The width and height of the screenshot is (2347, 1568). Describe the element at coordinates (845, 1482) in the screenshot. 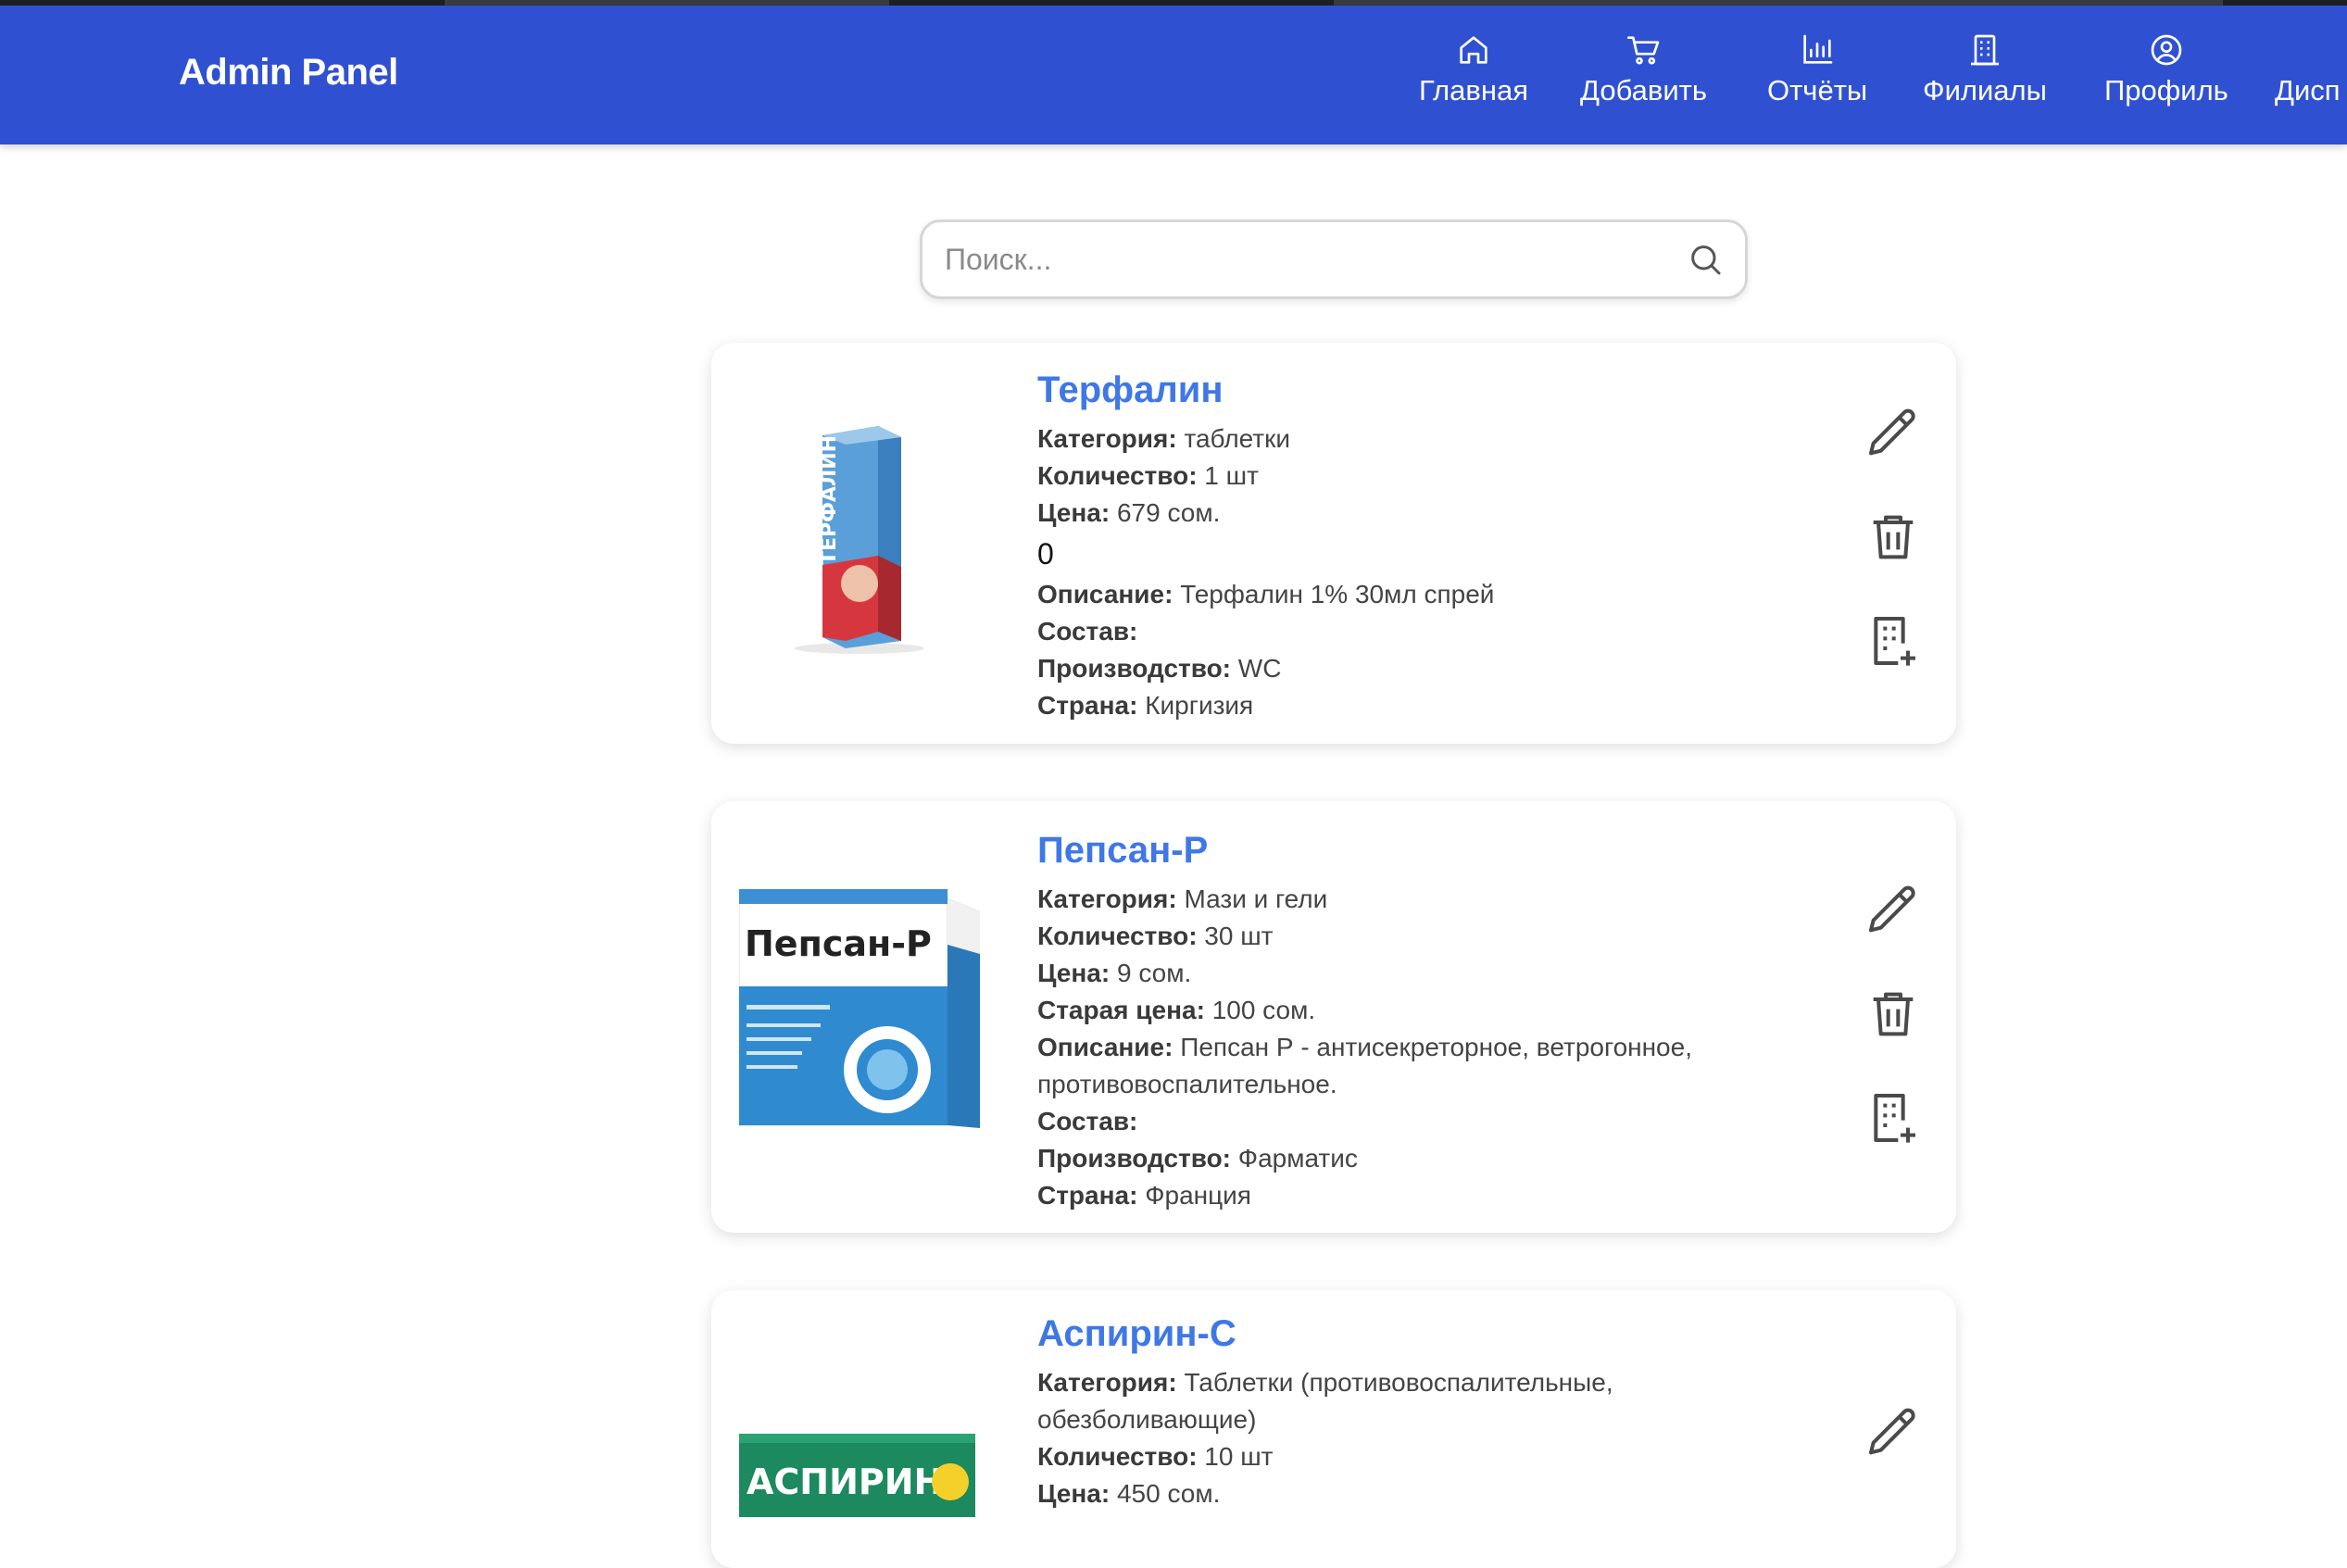

I see `svg-text: АСПИРИН` at that location.